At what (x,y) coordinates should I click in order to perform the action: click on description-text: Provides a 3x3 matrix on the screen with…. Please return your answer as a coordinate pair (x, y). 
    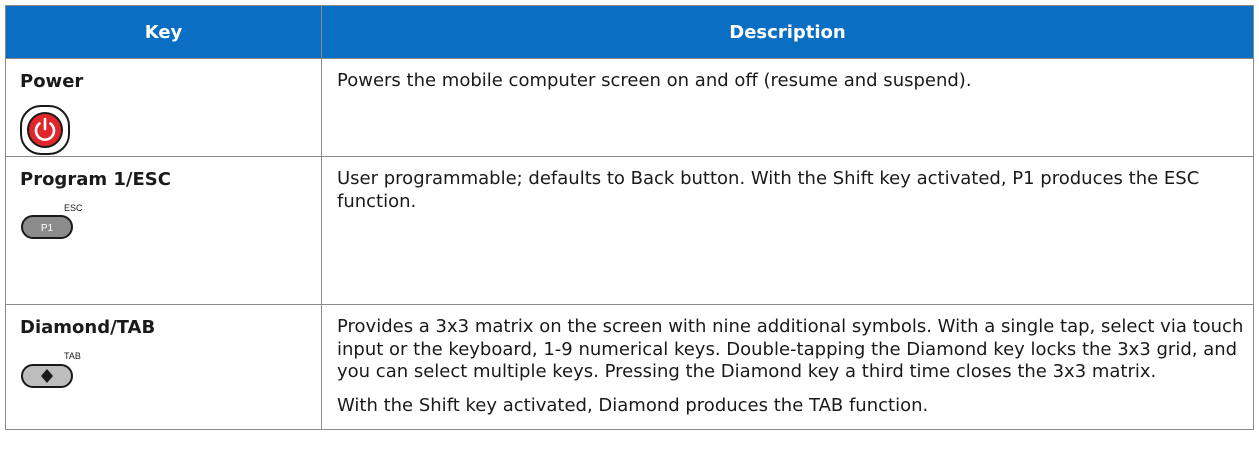
    Looking at the image, I should click on (790, 349).